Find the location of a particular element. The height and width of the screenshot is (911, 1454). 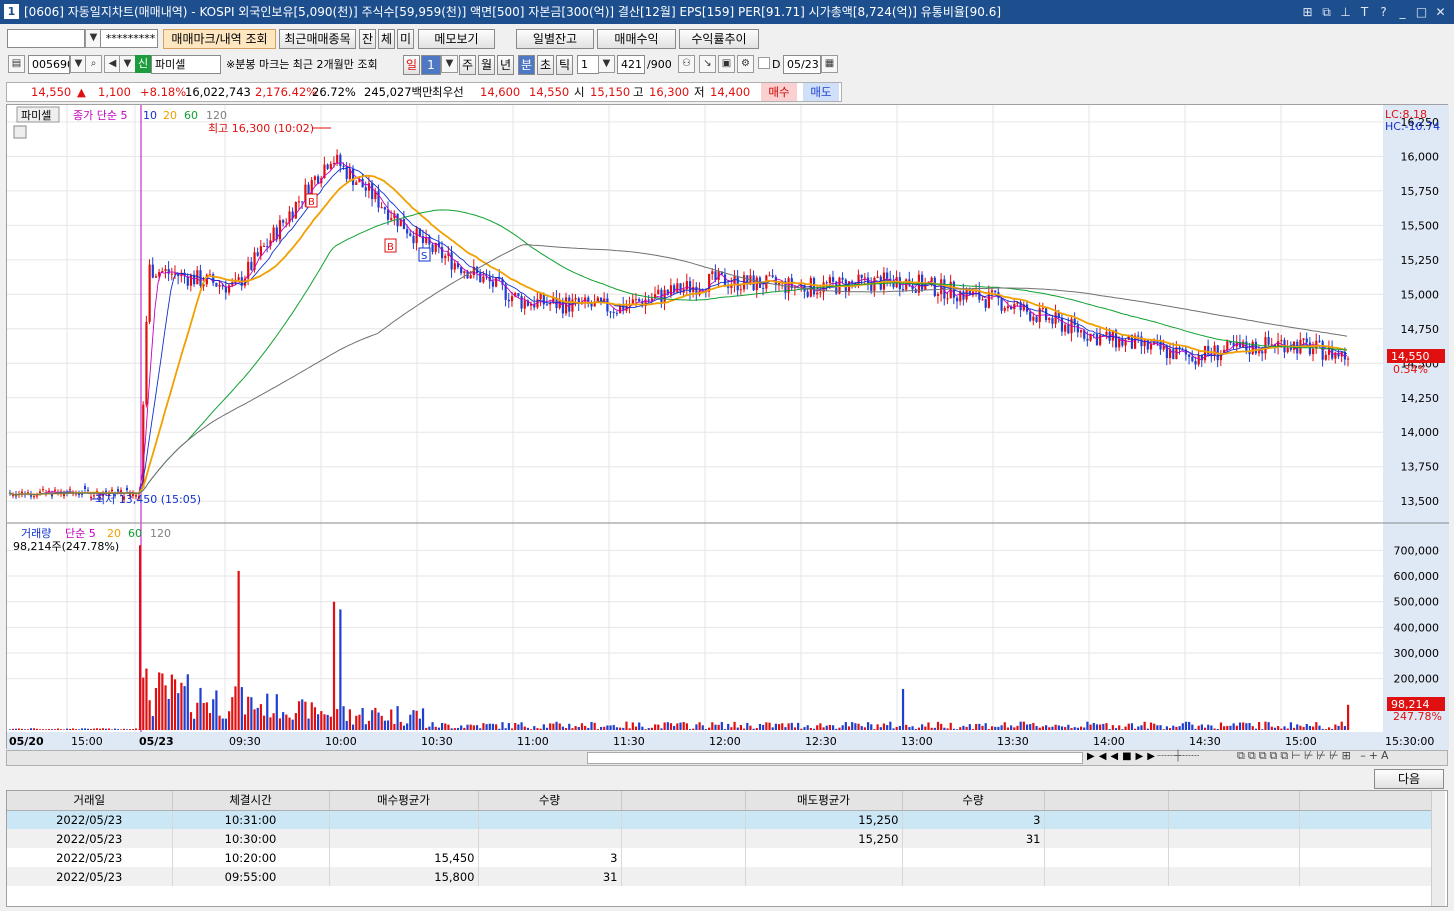

date-checkbox is located at coordinates (764, 63).